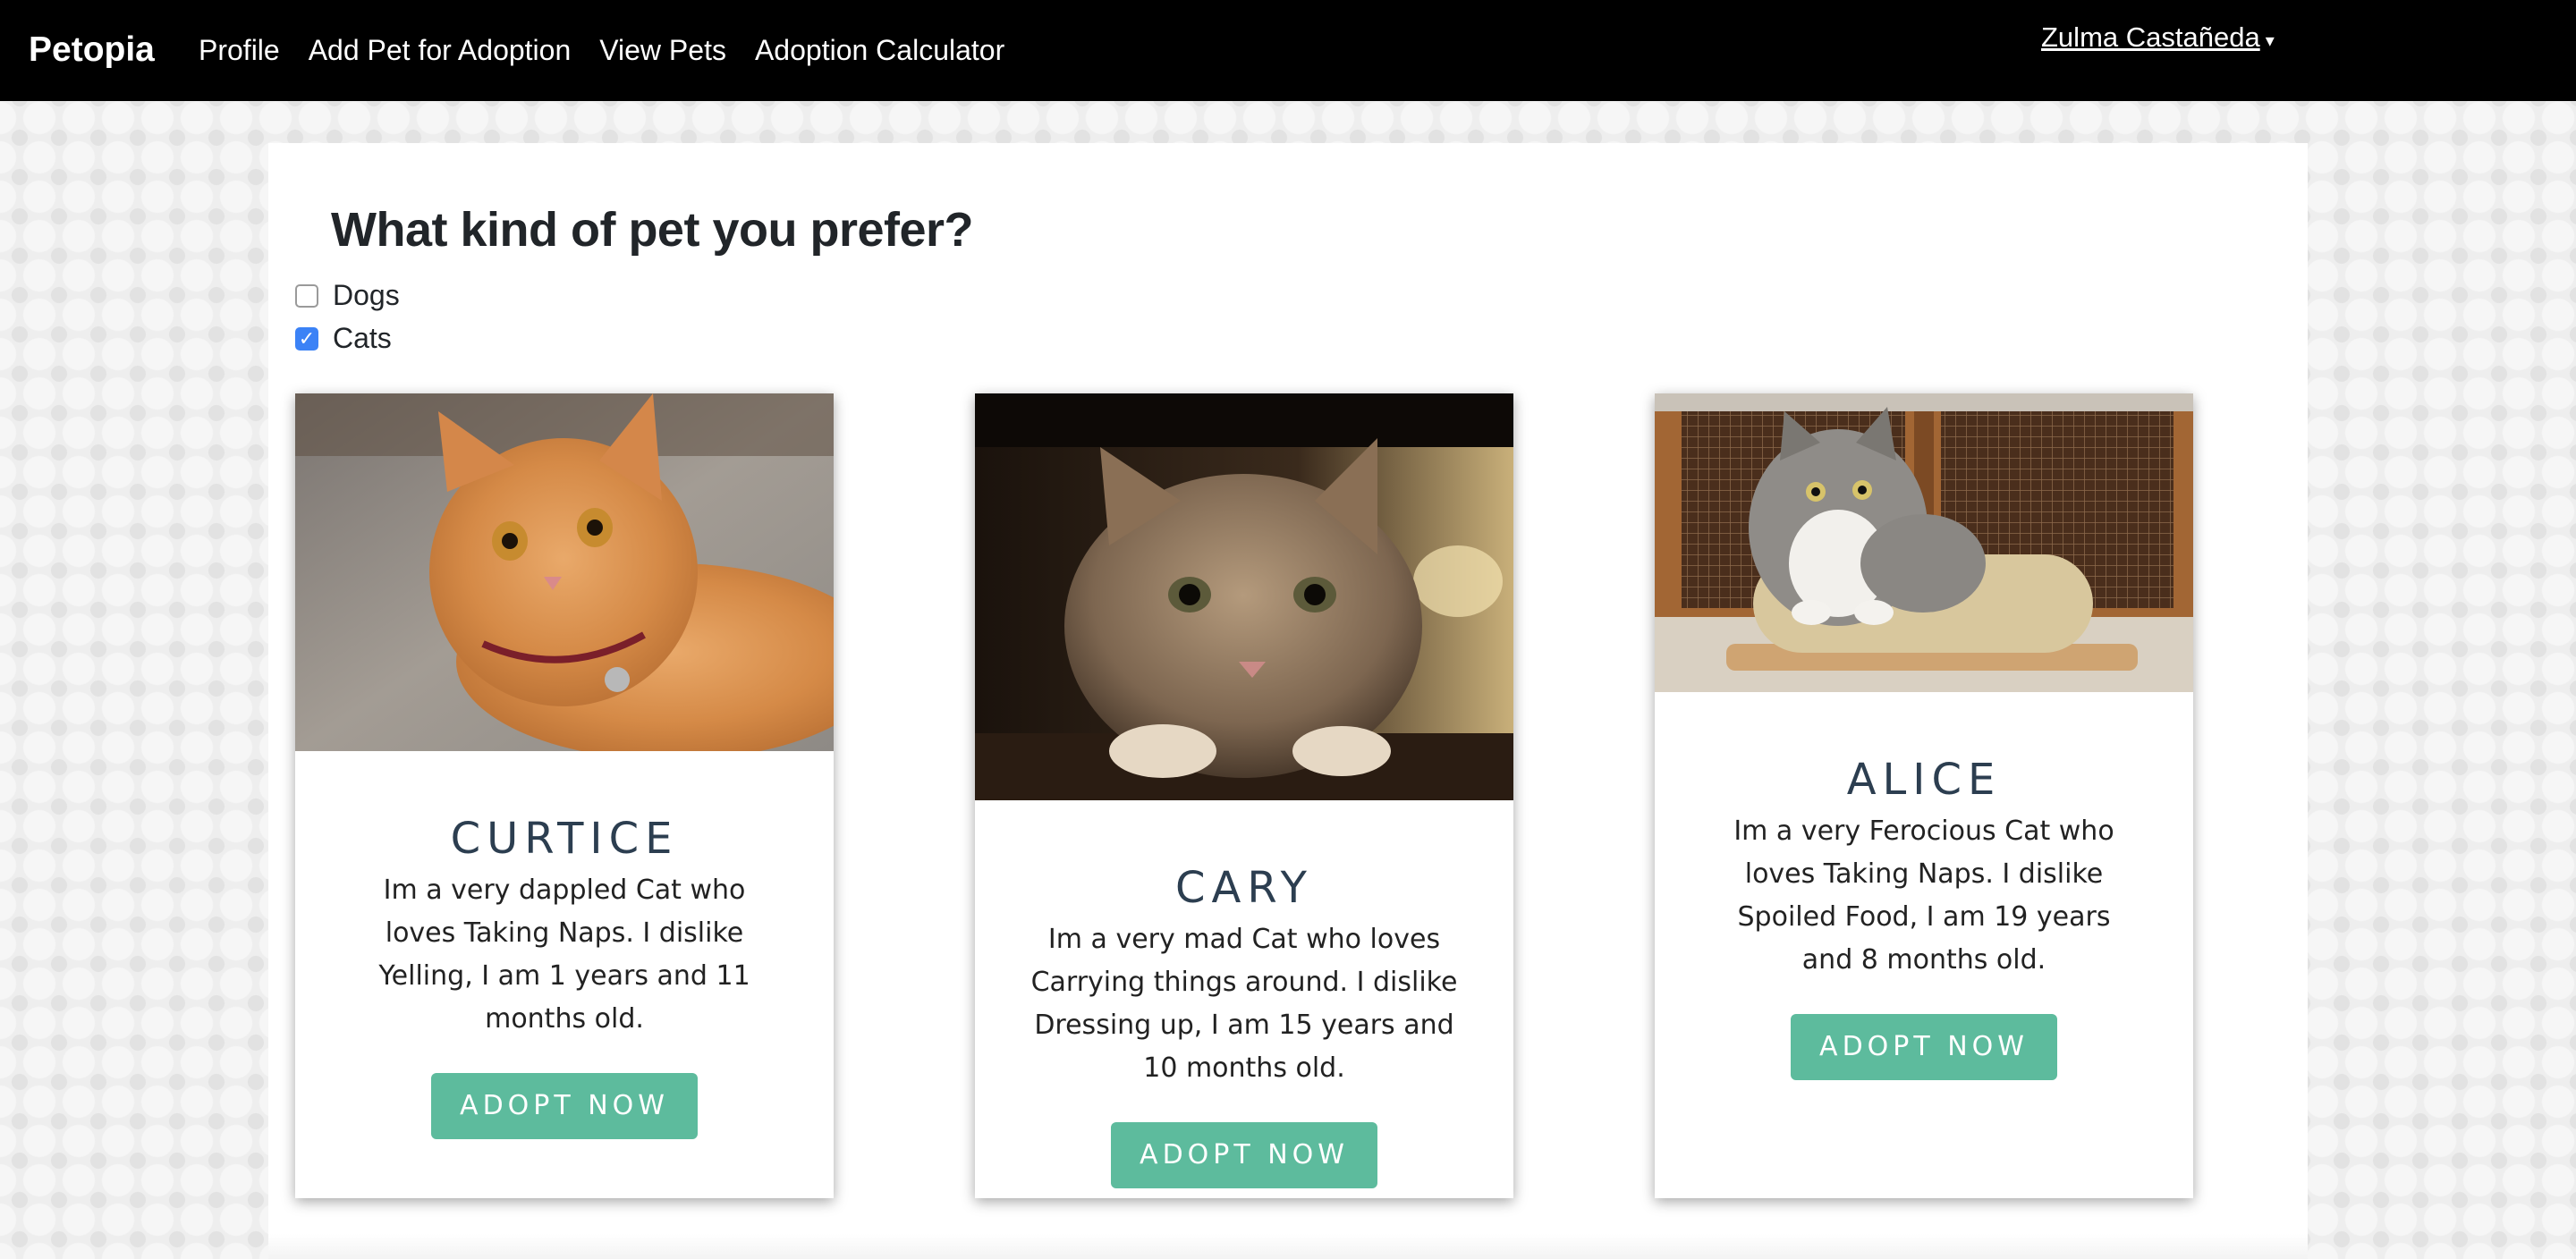 The height and width of the screenshot is (1259, 2576). I want to click on pet-name: CURTICE, so click(564, 839).